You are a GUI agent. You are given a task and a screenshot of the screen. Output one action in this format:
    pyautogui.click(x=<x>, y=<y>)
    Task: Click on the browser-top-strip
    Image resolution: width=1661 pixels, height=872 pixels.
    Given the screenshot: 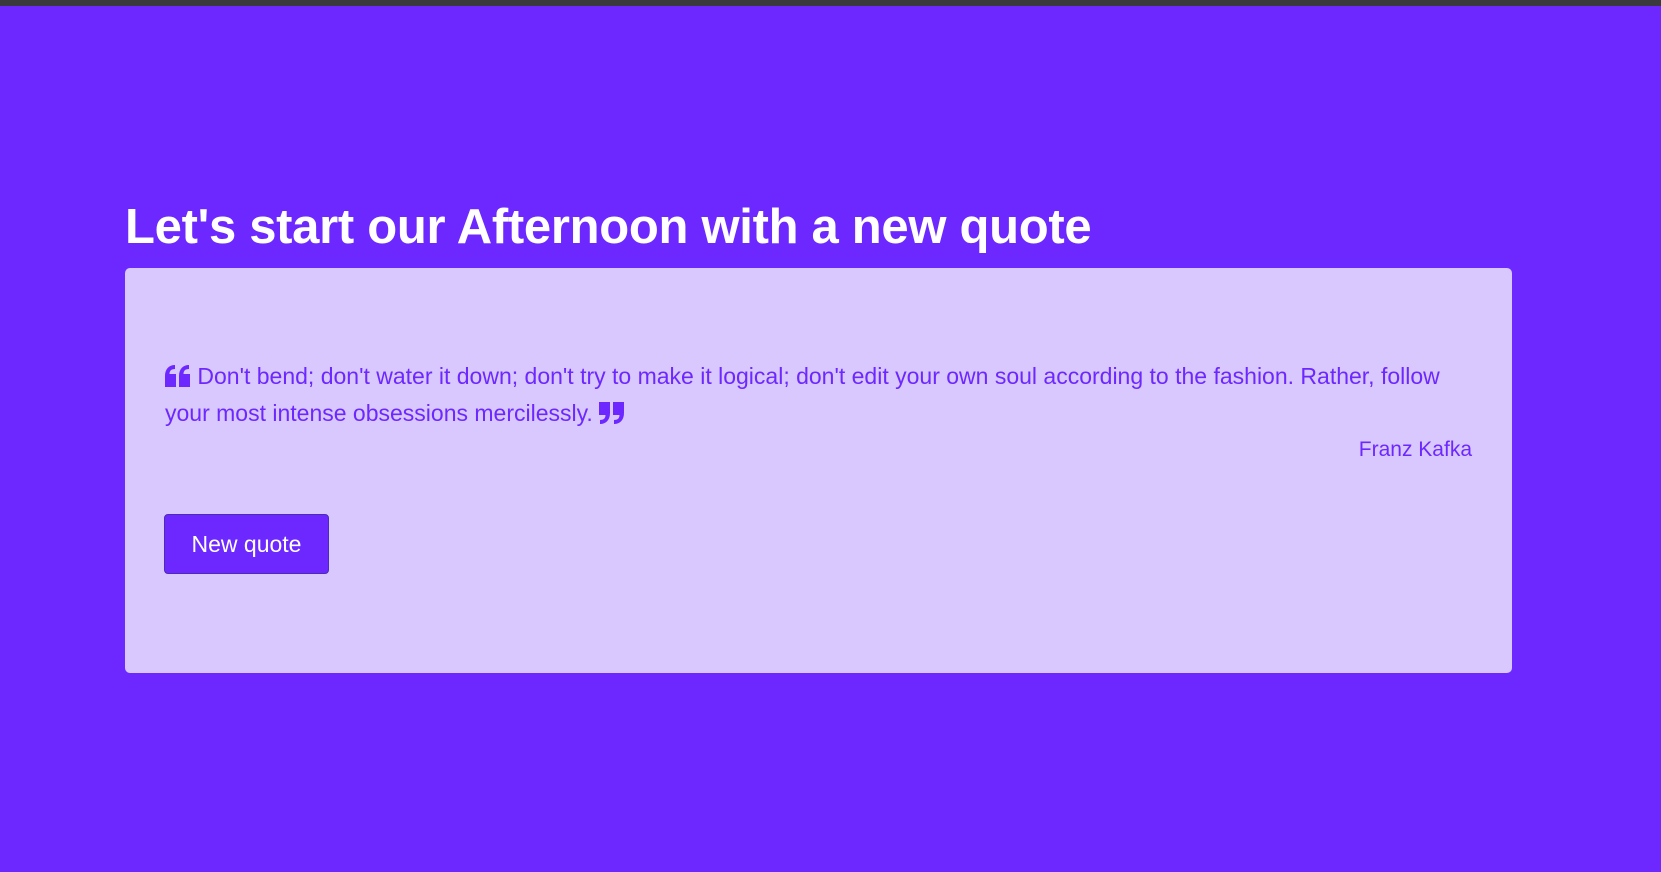 What is the action you would take?
    pyautogui.click(x=830, y=3)
    